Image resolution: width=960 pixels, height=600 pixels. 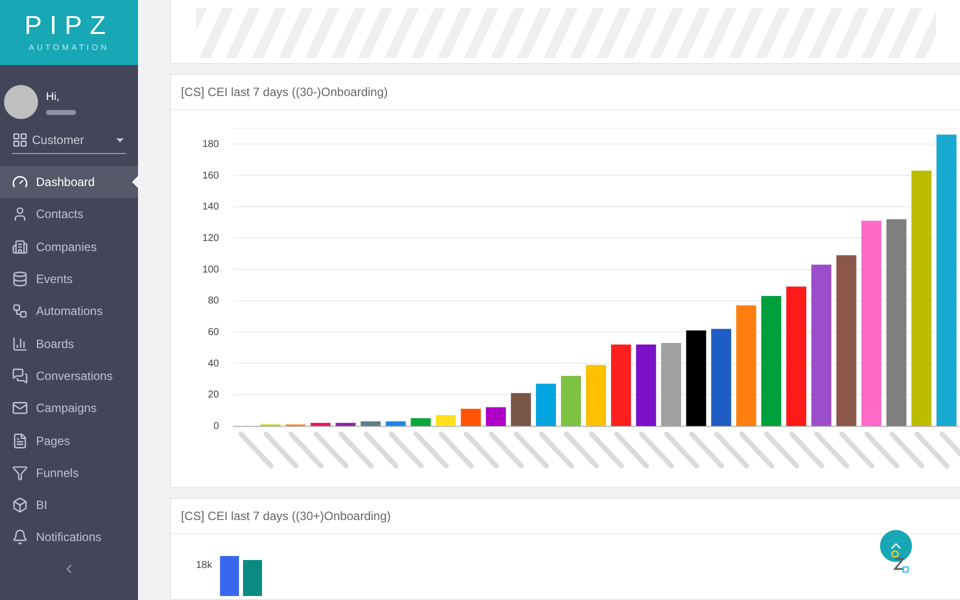 What do you see at coordinates (900, 562) in the screenshot?
I see `logo-mark-icon` at bounding box center [900, 562].